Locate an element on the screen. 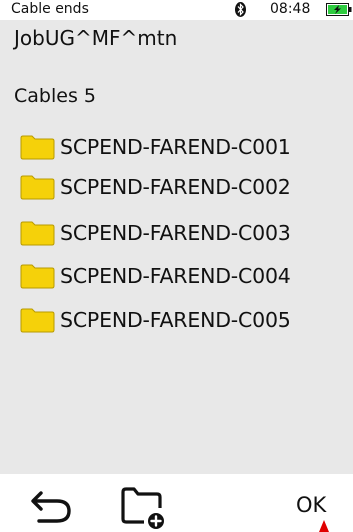 The image size is (353, 532). list-item-label: SCPEND-FAREND-C002 is located at coordinates (175, 187).